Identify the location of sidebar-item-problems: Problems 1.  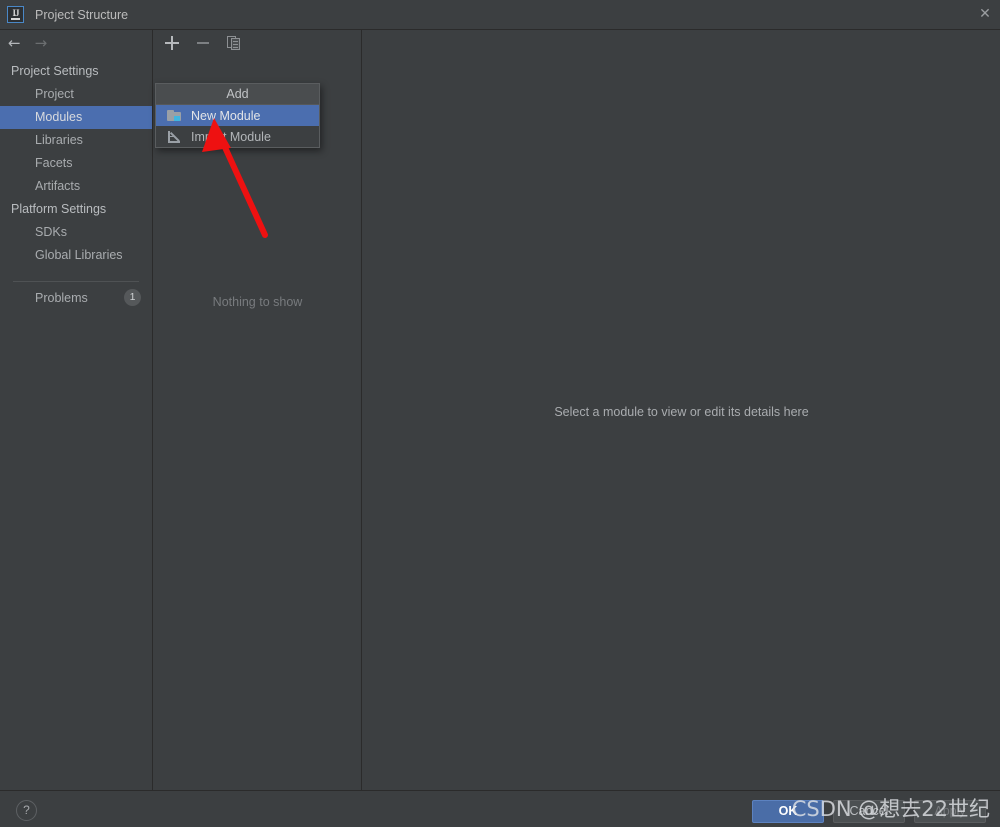
(76, 295).